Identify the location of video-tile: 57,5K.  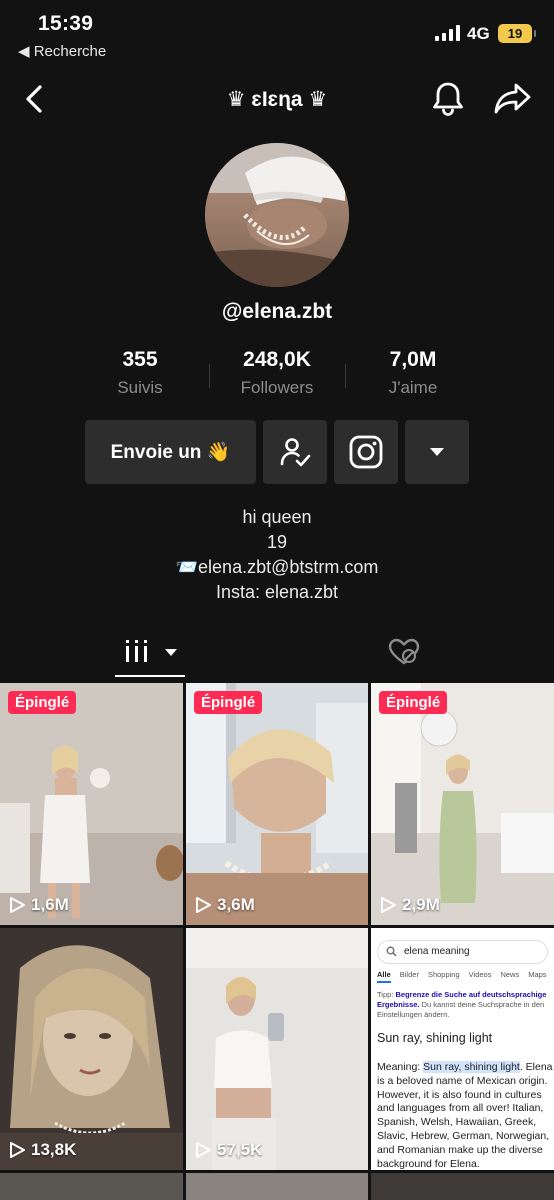
(277, 1049).